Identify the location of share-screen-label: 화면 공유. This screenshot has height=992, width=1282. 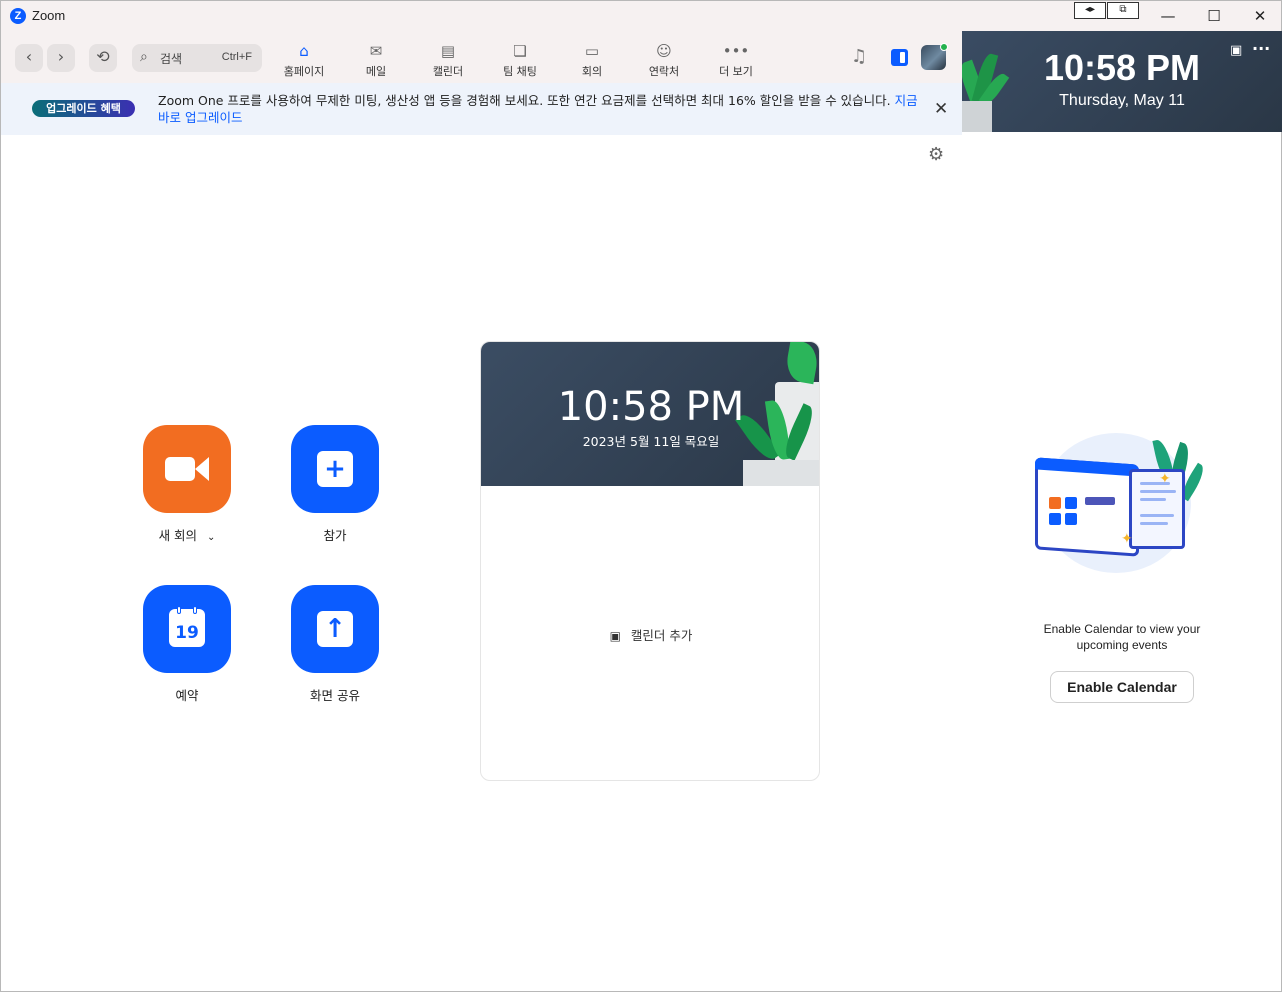
(335, 695).